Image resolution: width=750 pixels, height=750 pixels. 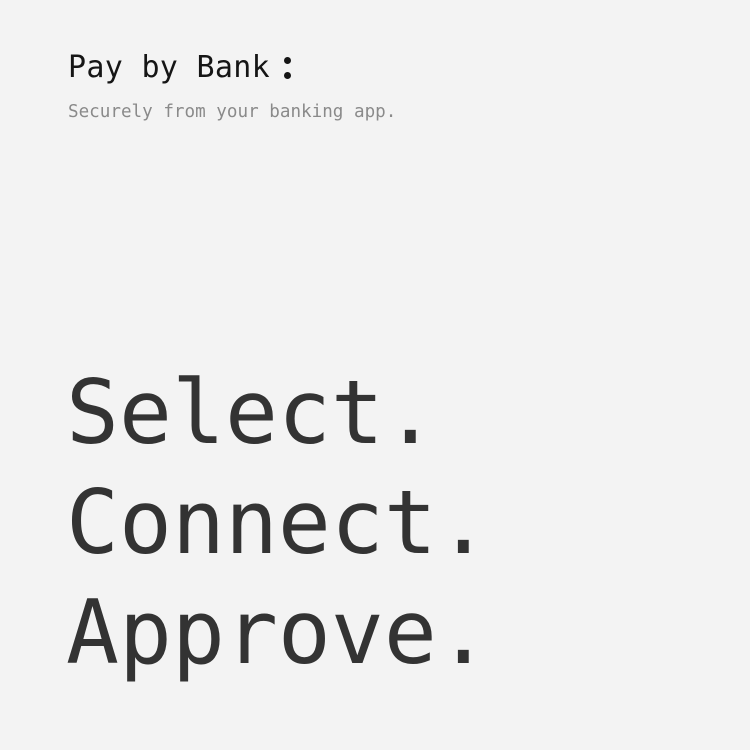 I want to click on page-subtitle: Securely from your banking app., so click(x=232, y=112).